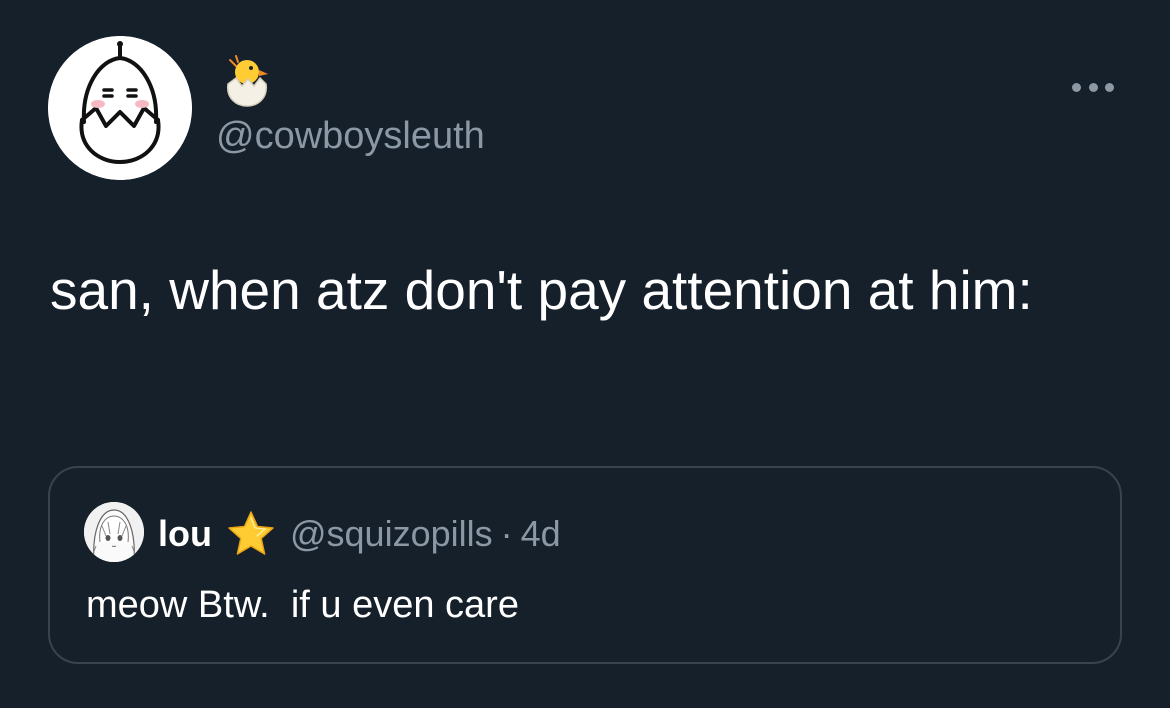  I want to click on quoted-tweet-text: meow Btw. if u even care, so click(302, 605).